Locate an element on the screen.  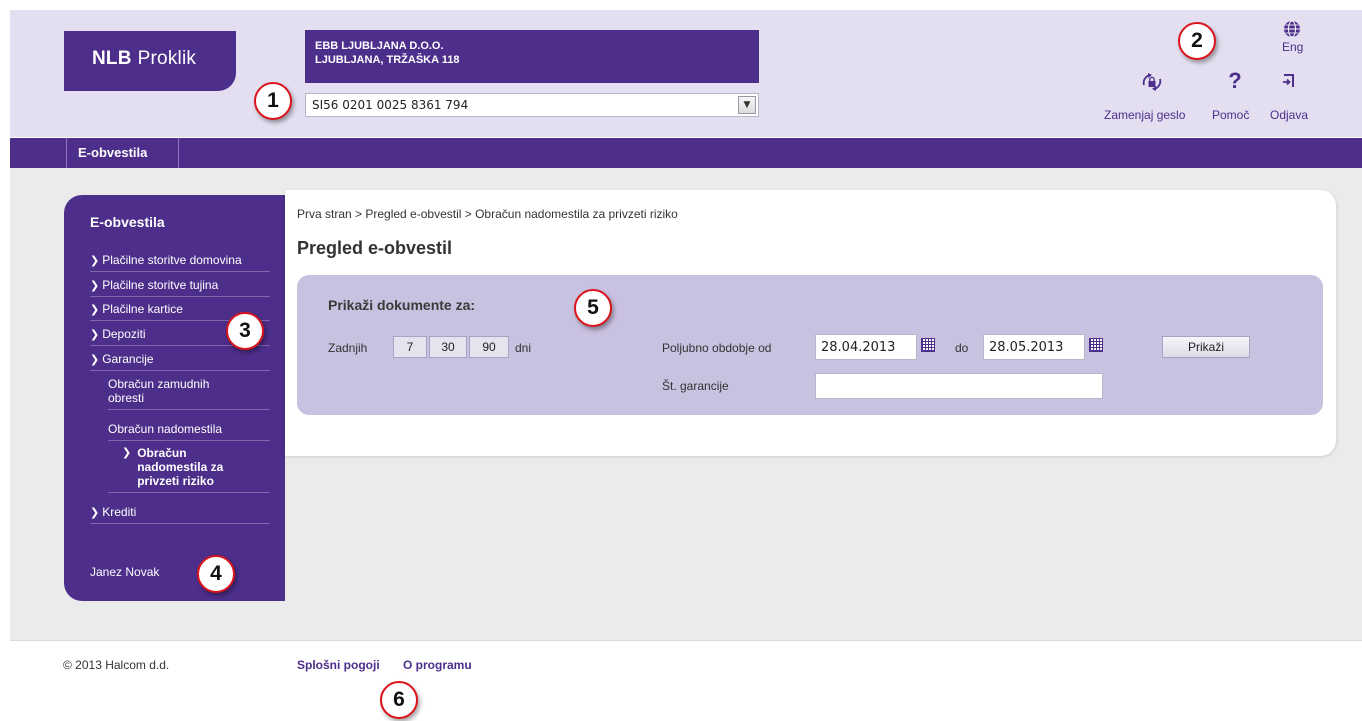
sidebar-item-placilne-storitve-tujina: ❯ Plačilne storitve tujina is located at coordinates (180, 287).